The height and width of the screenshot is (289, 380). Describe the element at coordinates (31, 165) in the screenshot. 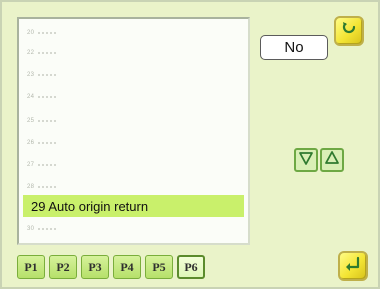

I see `list-item-number: 27` at that location.